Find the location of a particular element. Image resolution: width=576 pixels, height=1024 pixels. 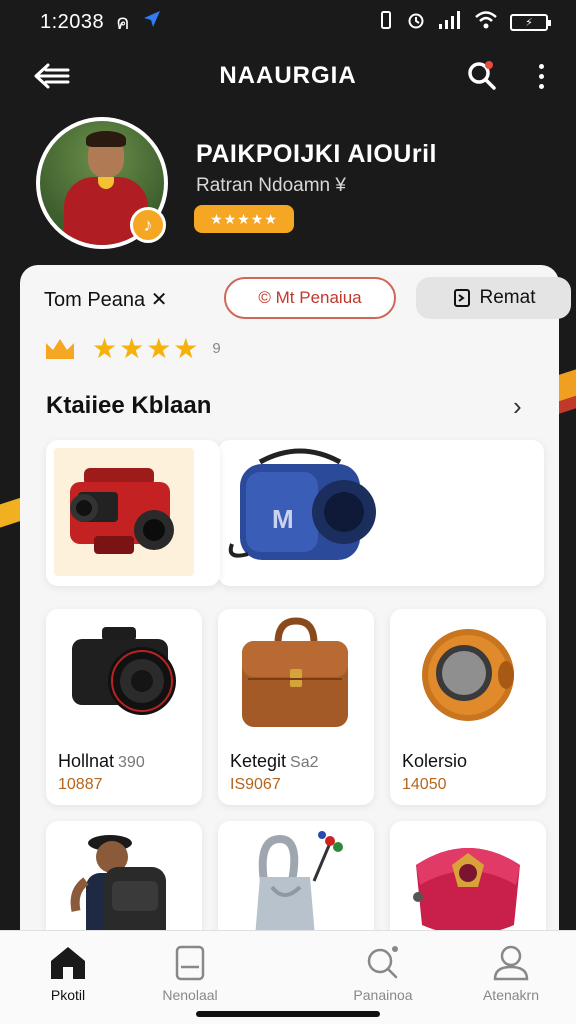

featured-carousel: M is located at coordinates (295, 513).